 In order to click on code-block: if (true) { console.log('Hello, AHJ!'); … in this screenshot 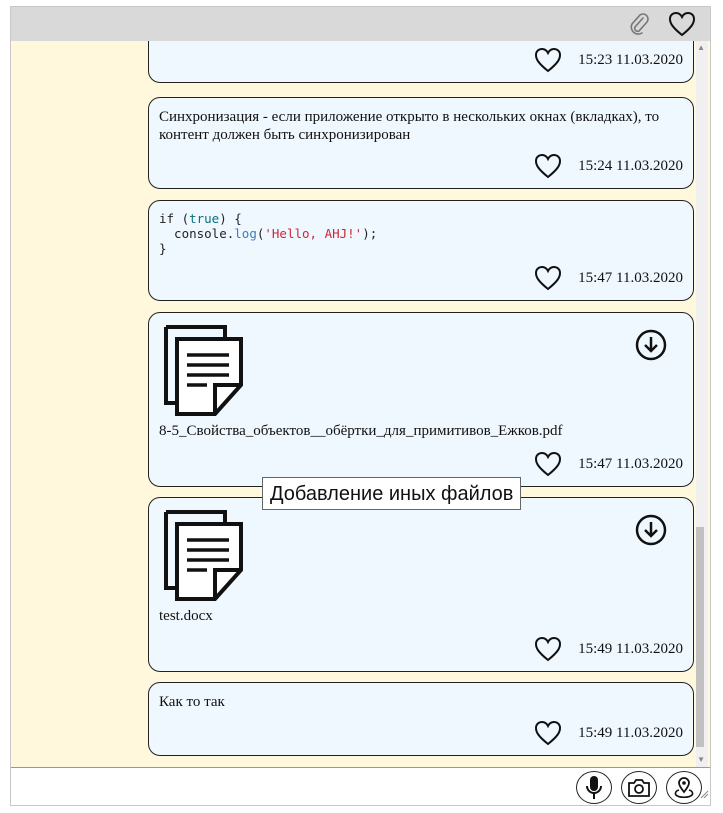, I will do `click(268, 233)`.